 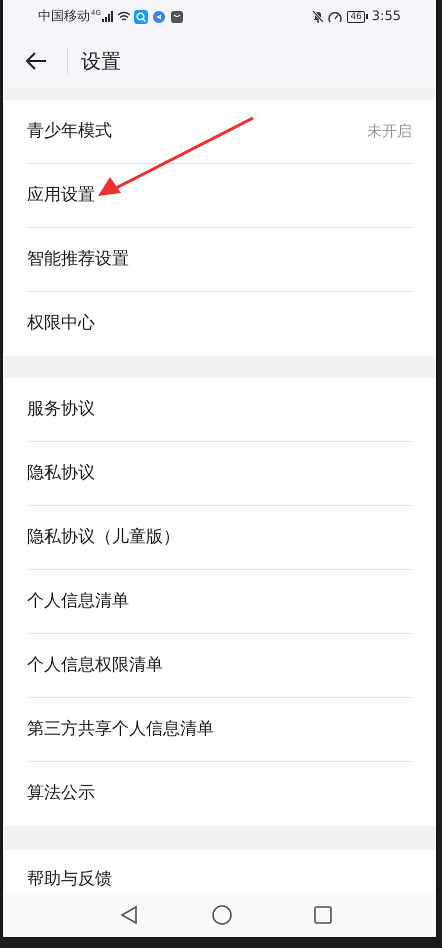 What do you see at coordinates (219, 132) in the screenshot?
I see `settings-row: 青少年模式 未开启` at bounding box center [219, 132].